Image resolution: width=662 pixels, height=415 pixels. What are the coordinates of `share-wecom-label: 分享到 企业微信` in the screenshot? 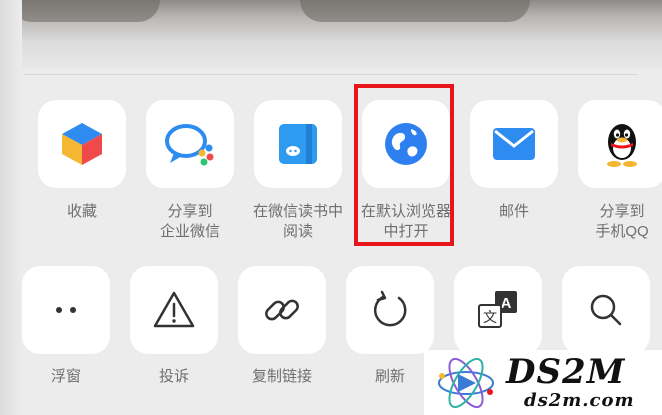 It's located at (189, 221).